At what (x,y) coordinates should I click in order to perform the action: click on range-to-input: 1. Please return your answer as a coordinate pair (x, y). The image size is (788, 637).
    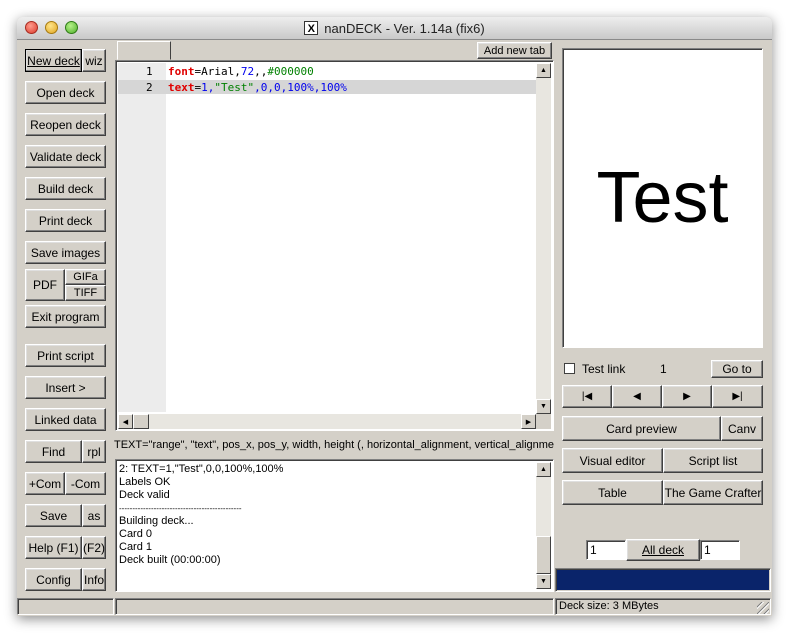
    Looking at the image, I should click on (720, 550).